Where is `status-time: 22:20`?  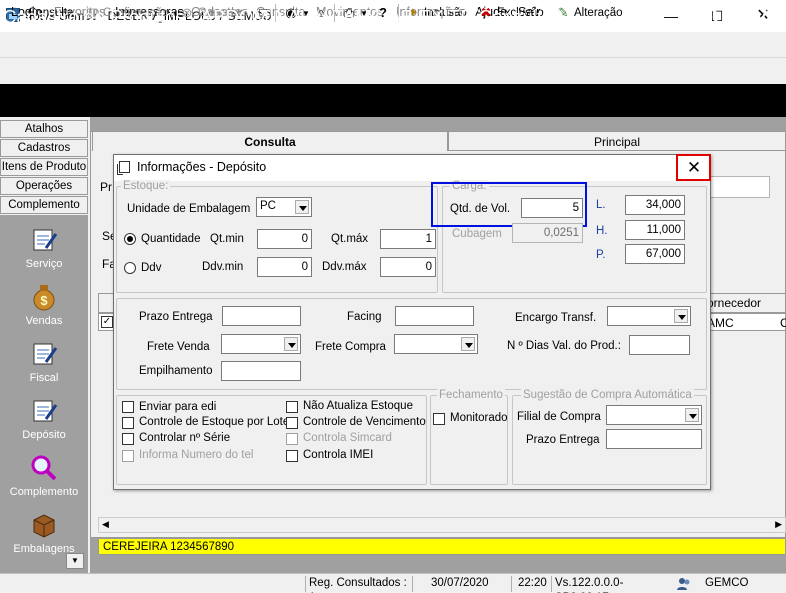 status-time: 22:20 is located at coordinates (531, 584).